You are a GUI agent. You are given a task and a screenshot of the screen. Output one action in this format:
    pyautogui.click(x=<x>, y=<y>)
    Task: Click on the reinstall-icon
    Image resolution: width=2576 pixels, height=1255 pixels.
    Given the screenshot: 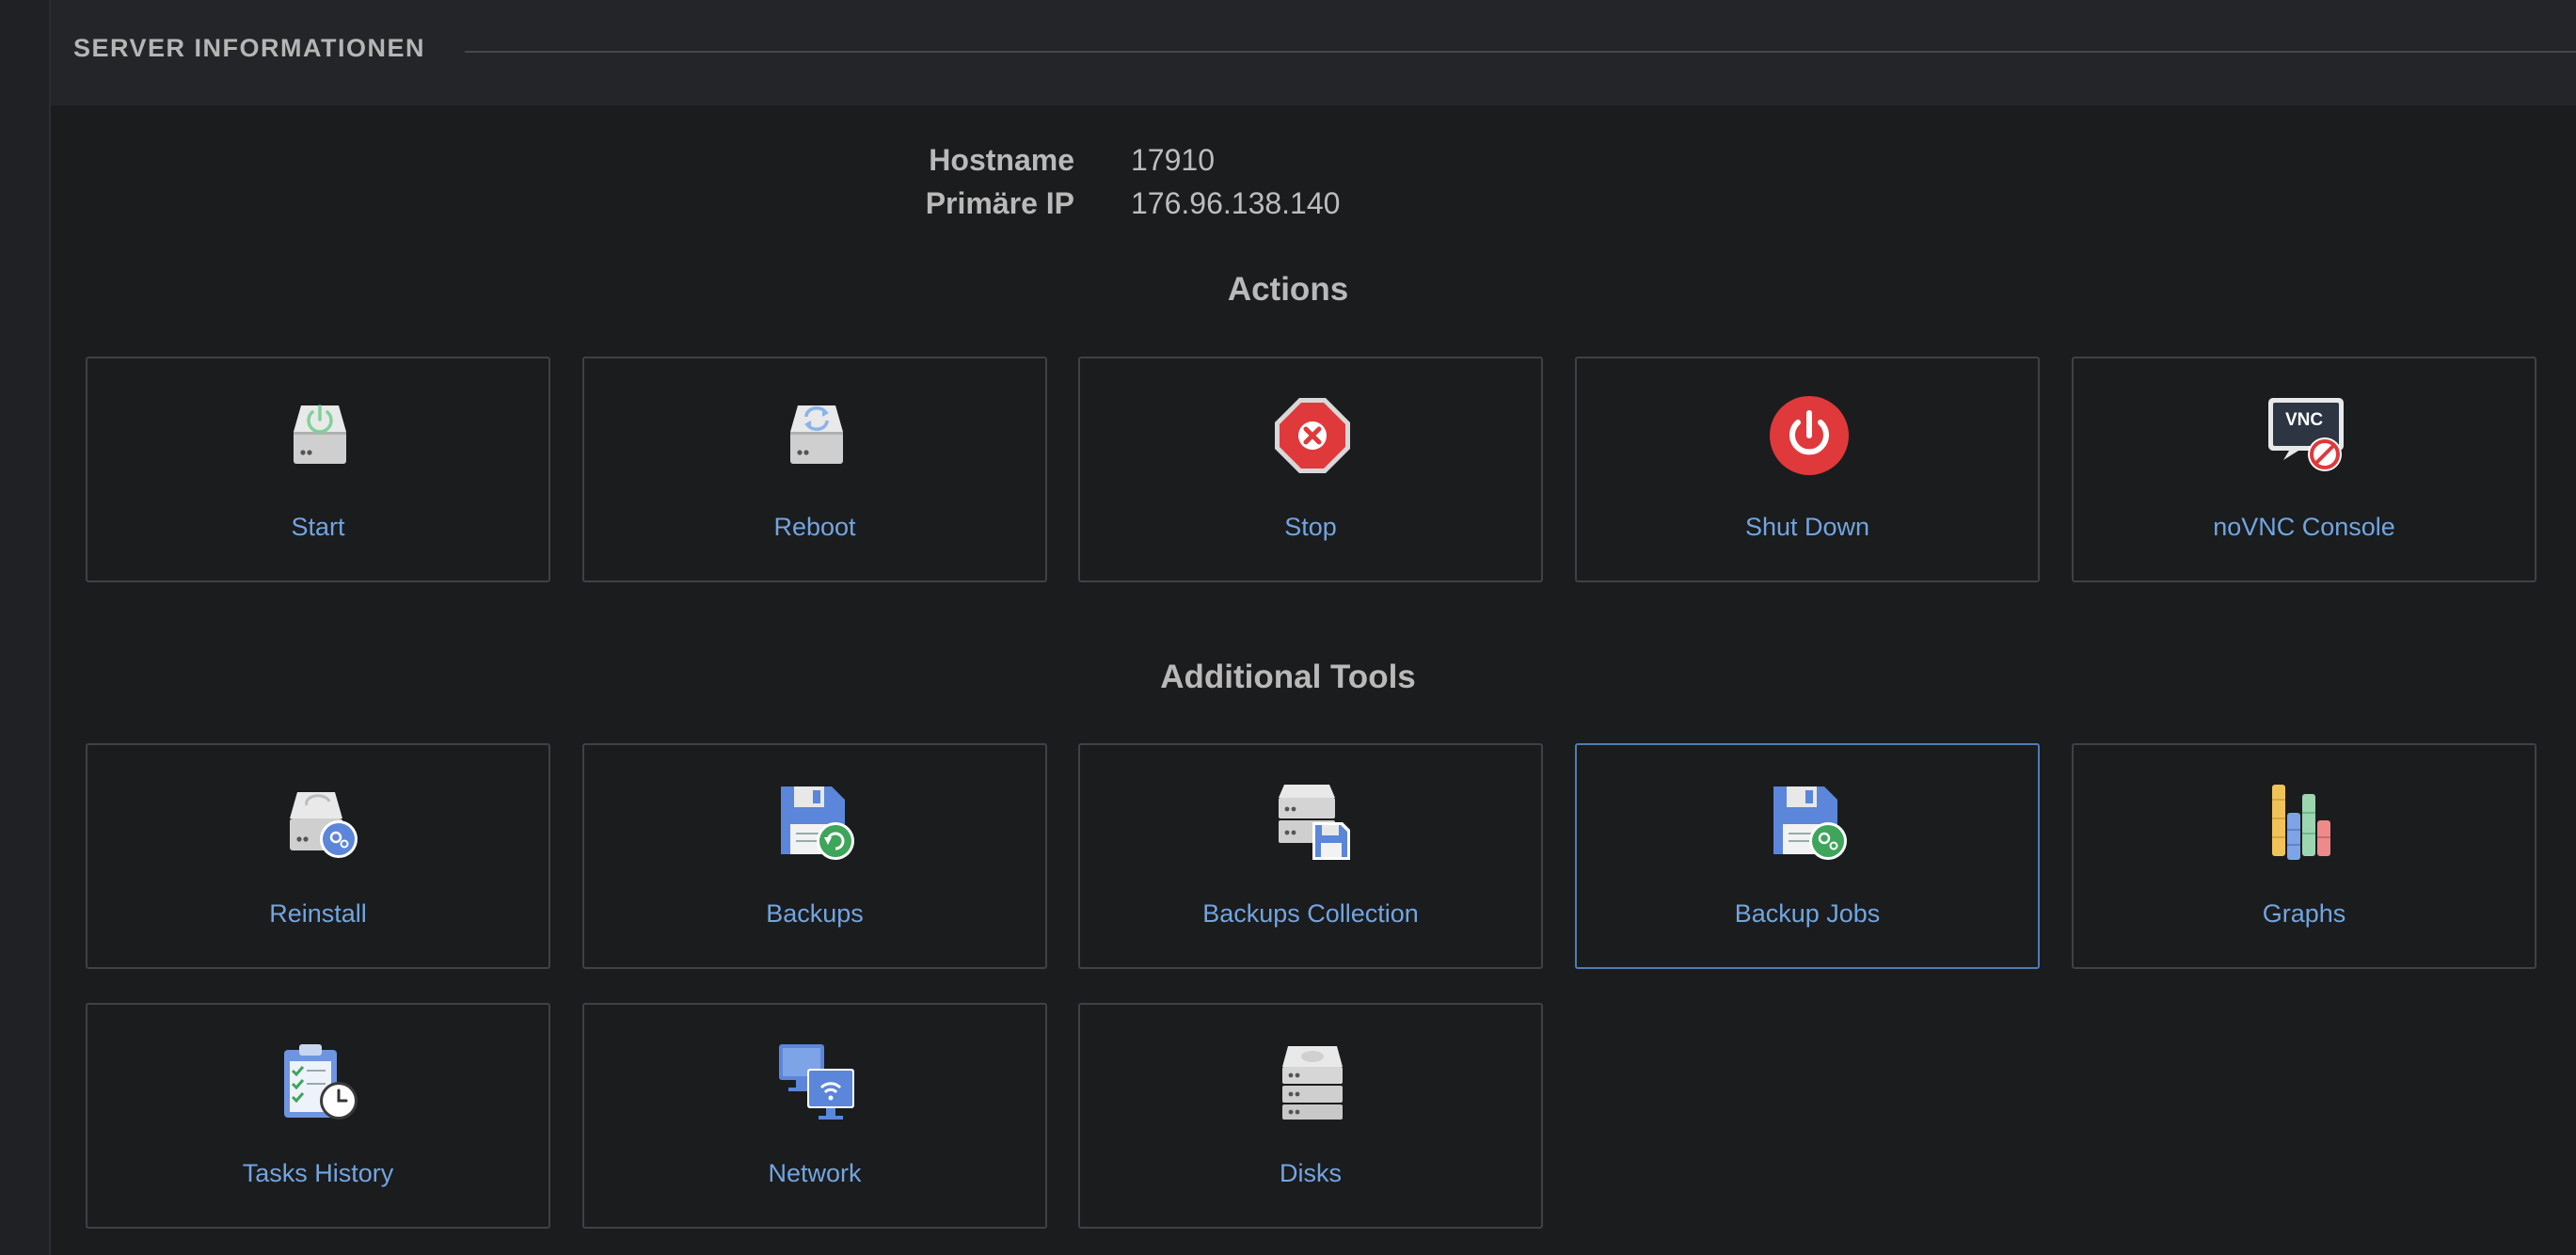 What is the action you would take?
    pyautogui.click(x=320, y=822)
    